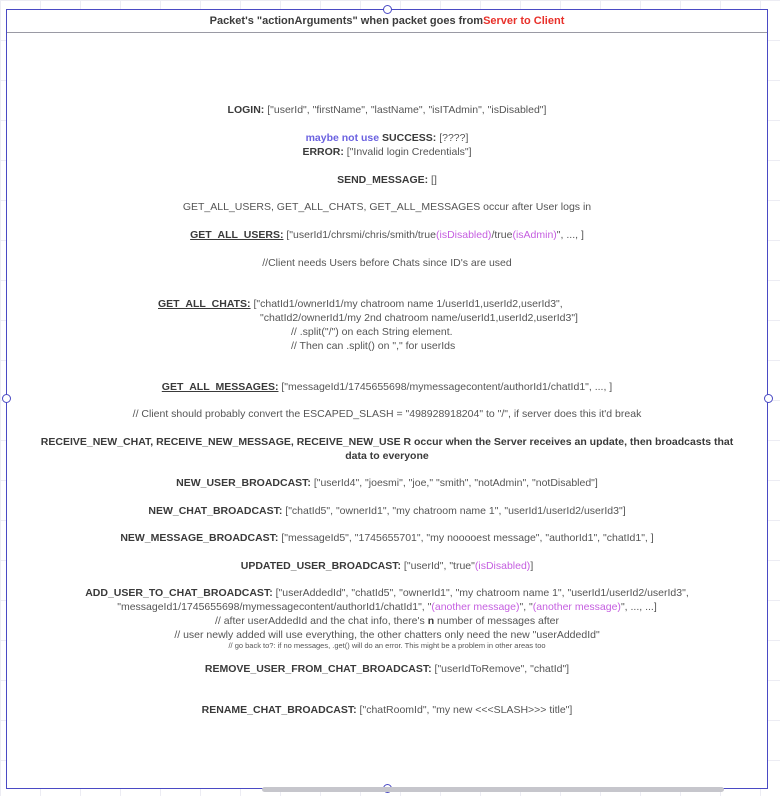  Describe the element at coordinates (432, 180) in the screenshot. I see `send-message-value: []` at that location.